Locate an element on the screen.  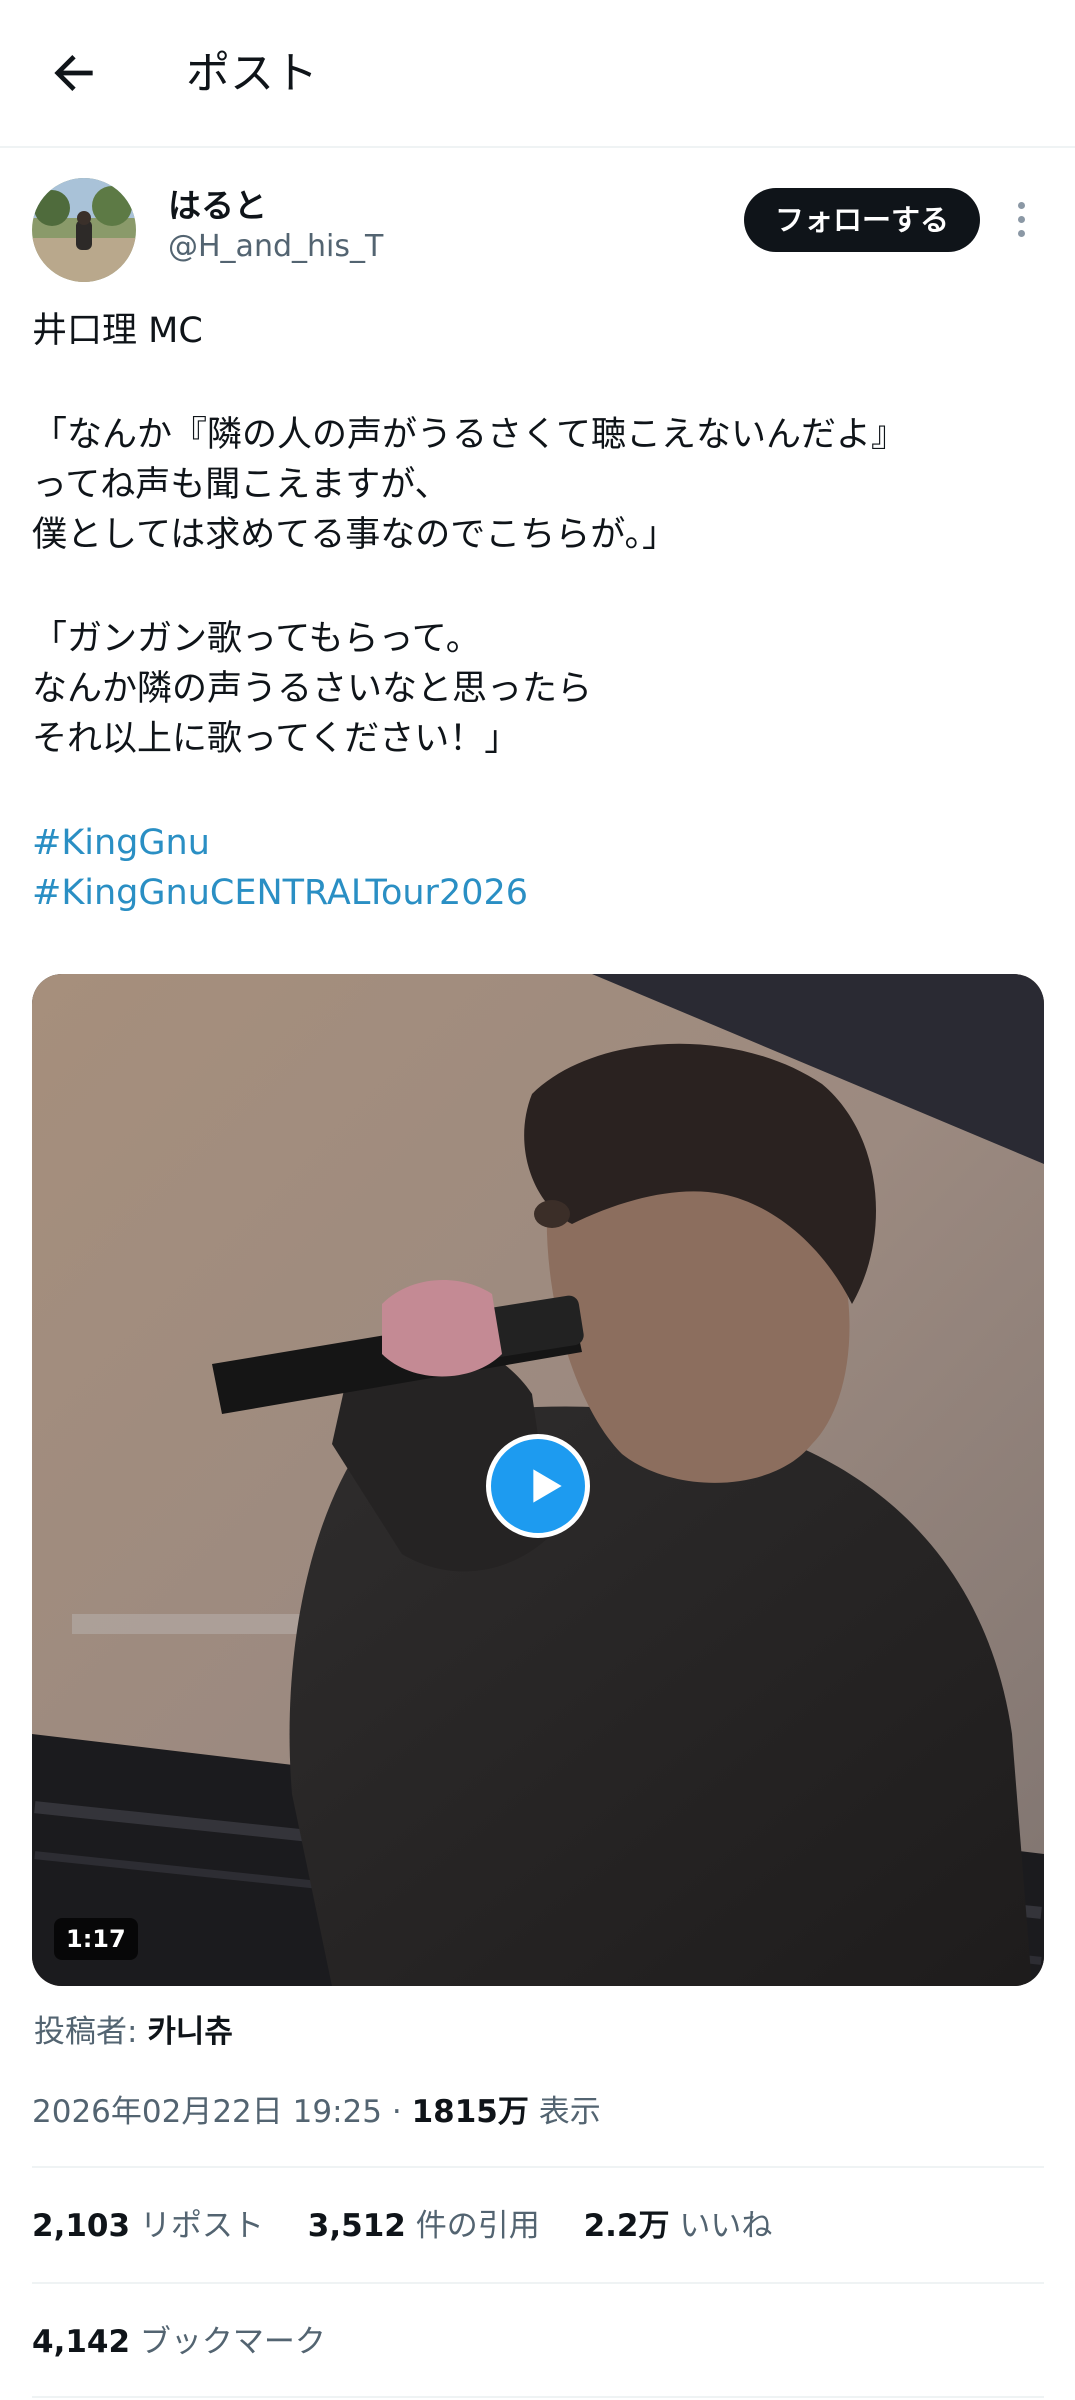
likes-stat: 2.2万 いいね is located at coordinates (678, 2226).